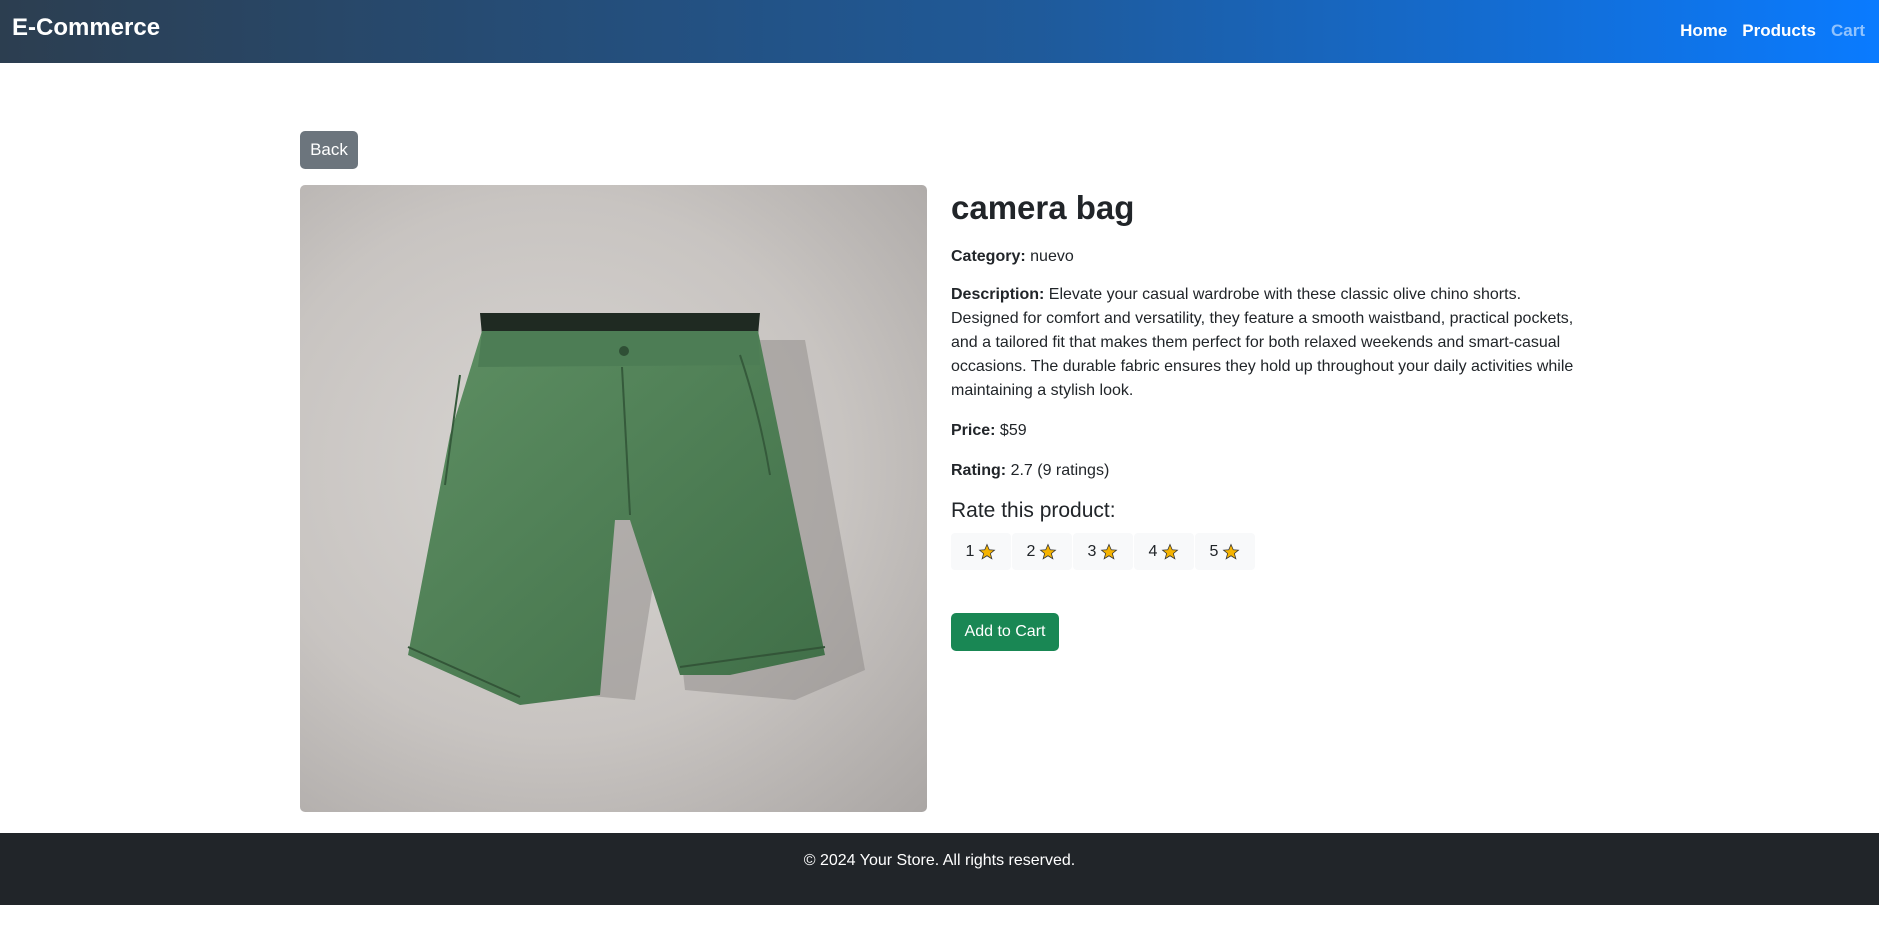 The height and width of the screenshot is (936, 1879). Describe the element at coordinates (1092, 551) in the screenshot. I see `rate-option-label: 3` at that location.